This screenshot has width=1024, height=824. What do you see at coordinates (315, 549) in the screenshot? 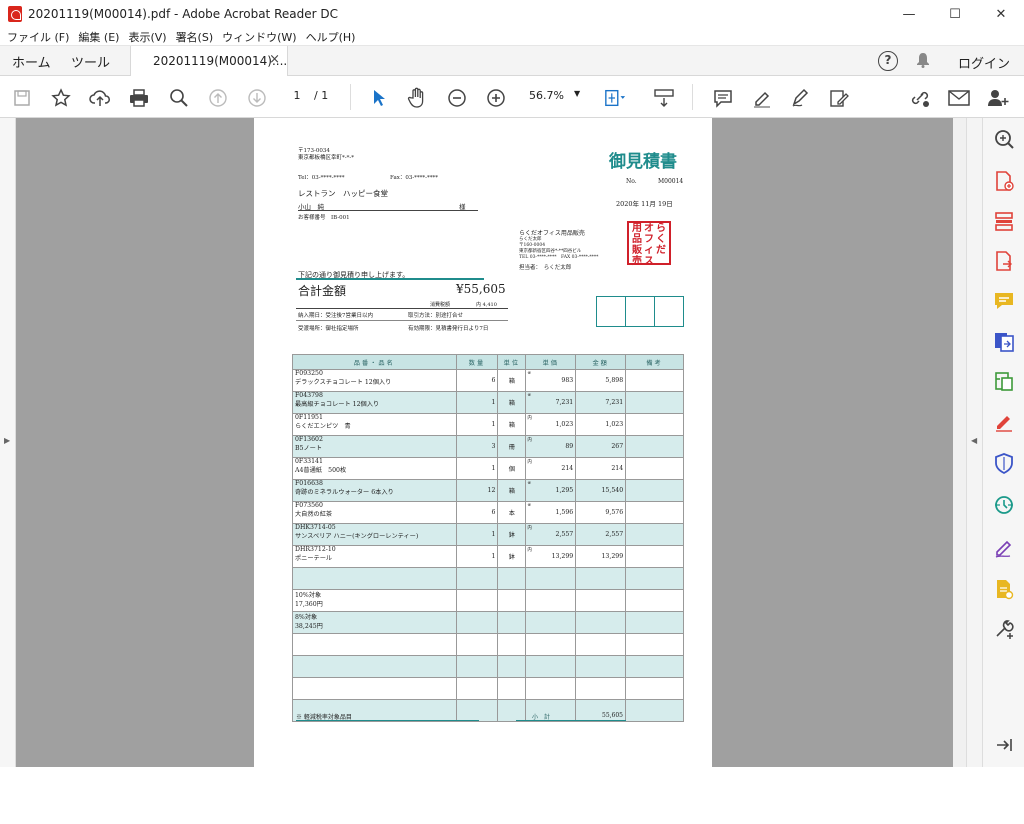
I see `item-code: DHR3712-10` at bounding box center [315, 549].